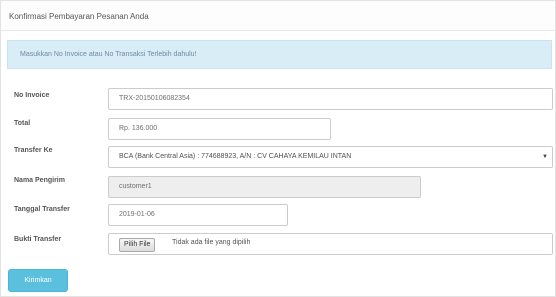 Image resolution: width=556 pixels, height=297 pixels. I want to click on sender-name-label: Nama Pengirim, so click(39, 180).